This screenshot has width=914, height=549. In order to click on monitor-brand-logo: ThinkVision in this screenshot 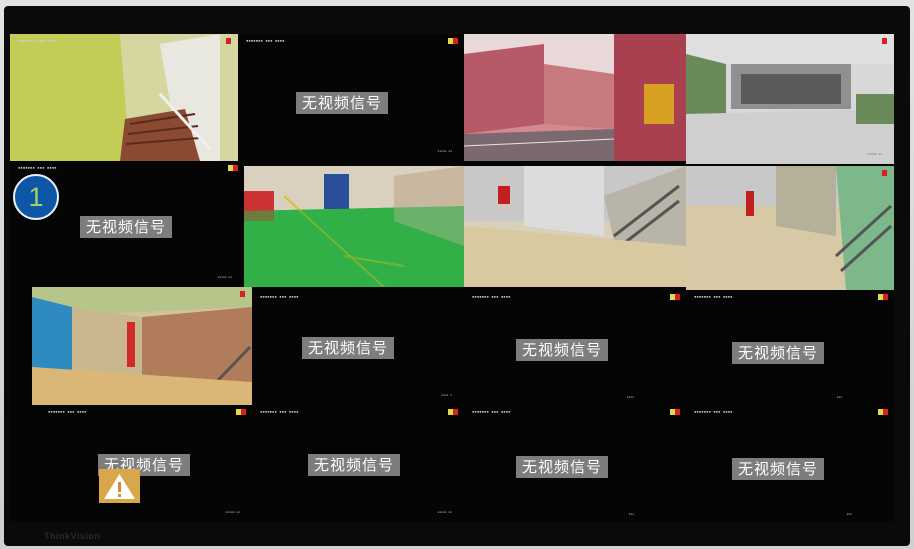, I will do `click(72, 536)`.